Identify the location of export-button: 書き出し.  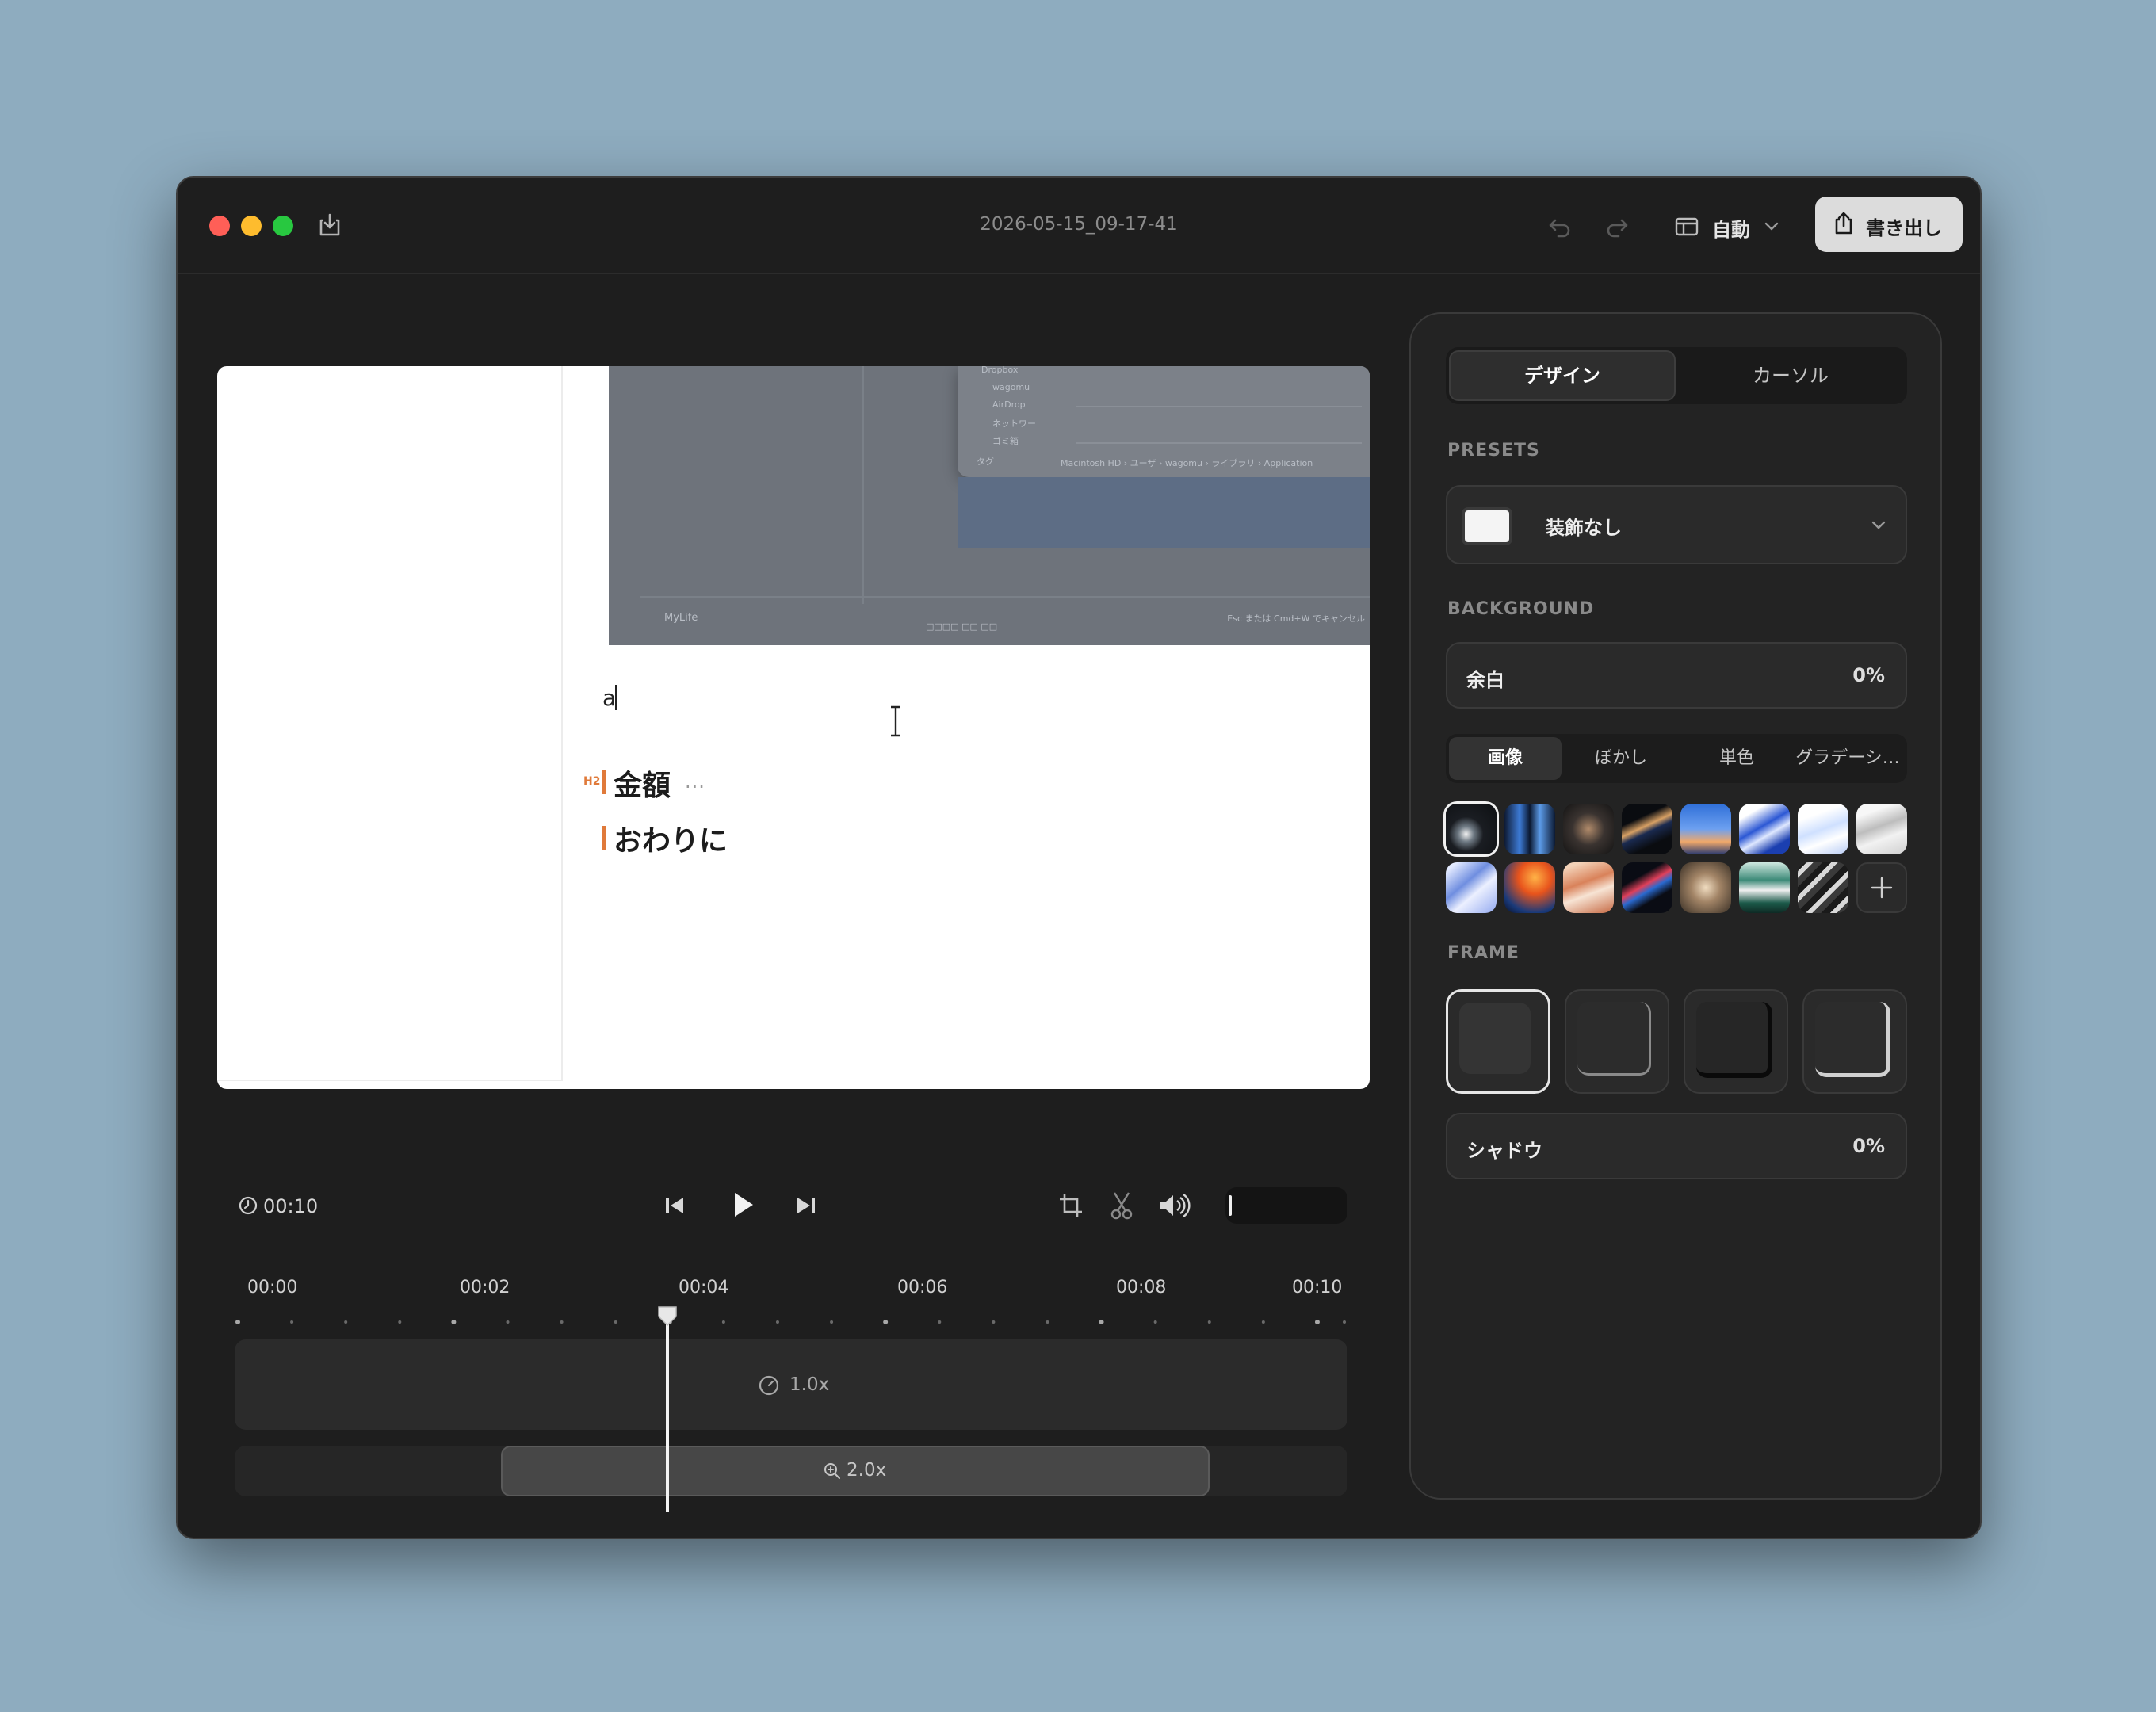
(1889, 225).